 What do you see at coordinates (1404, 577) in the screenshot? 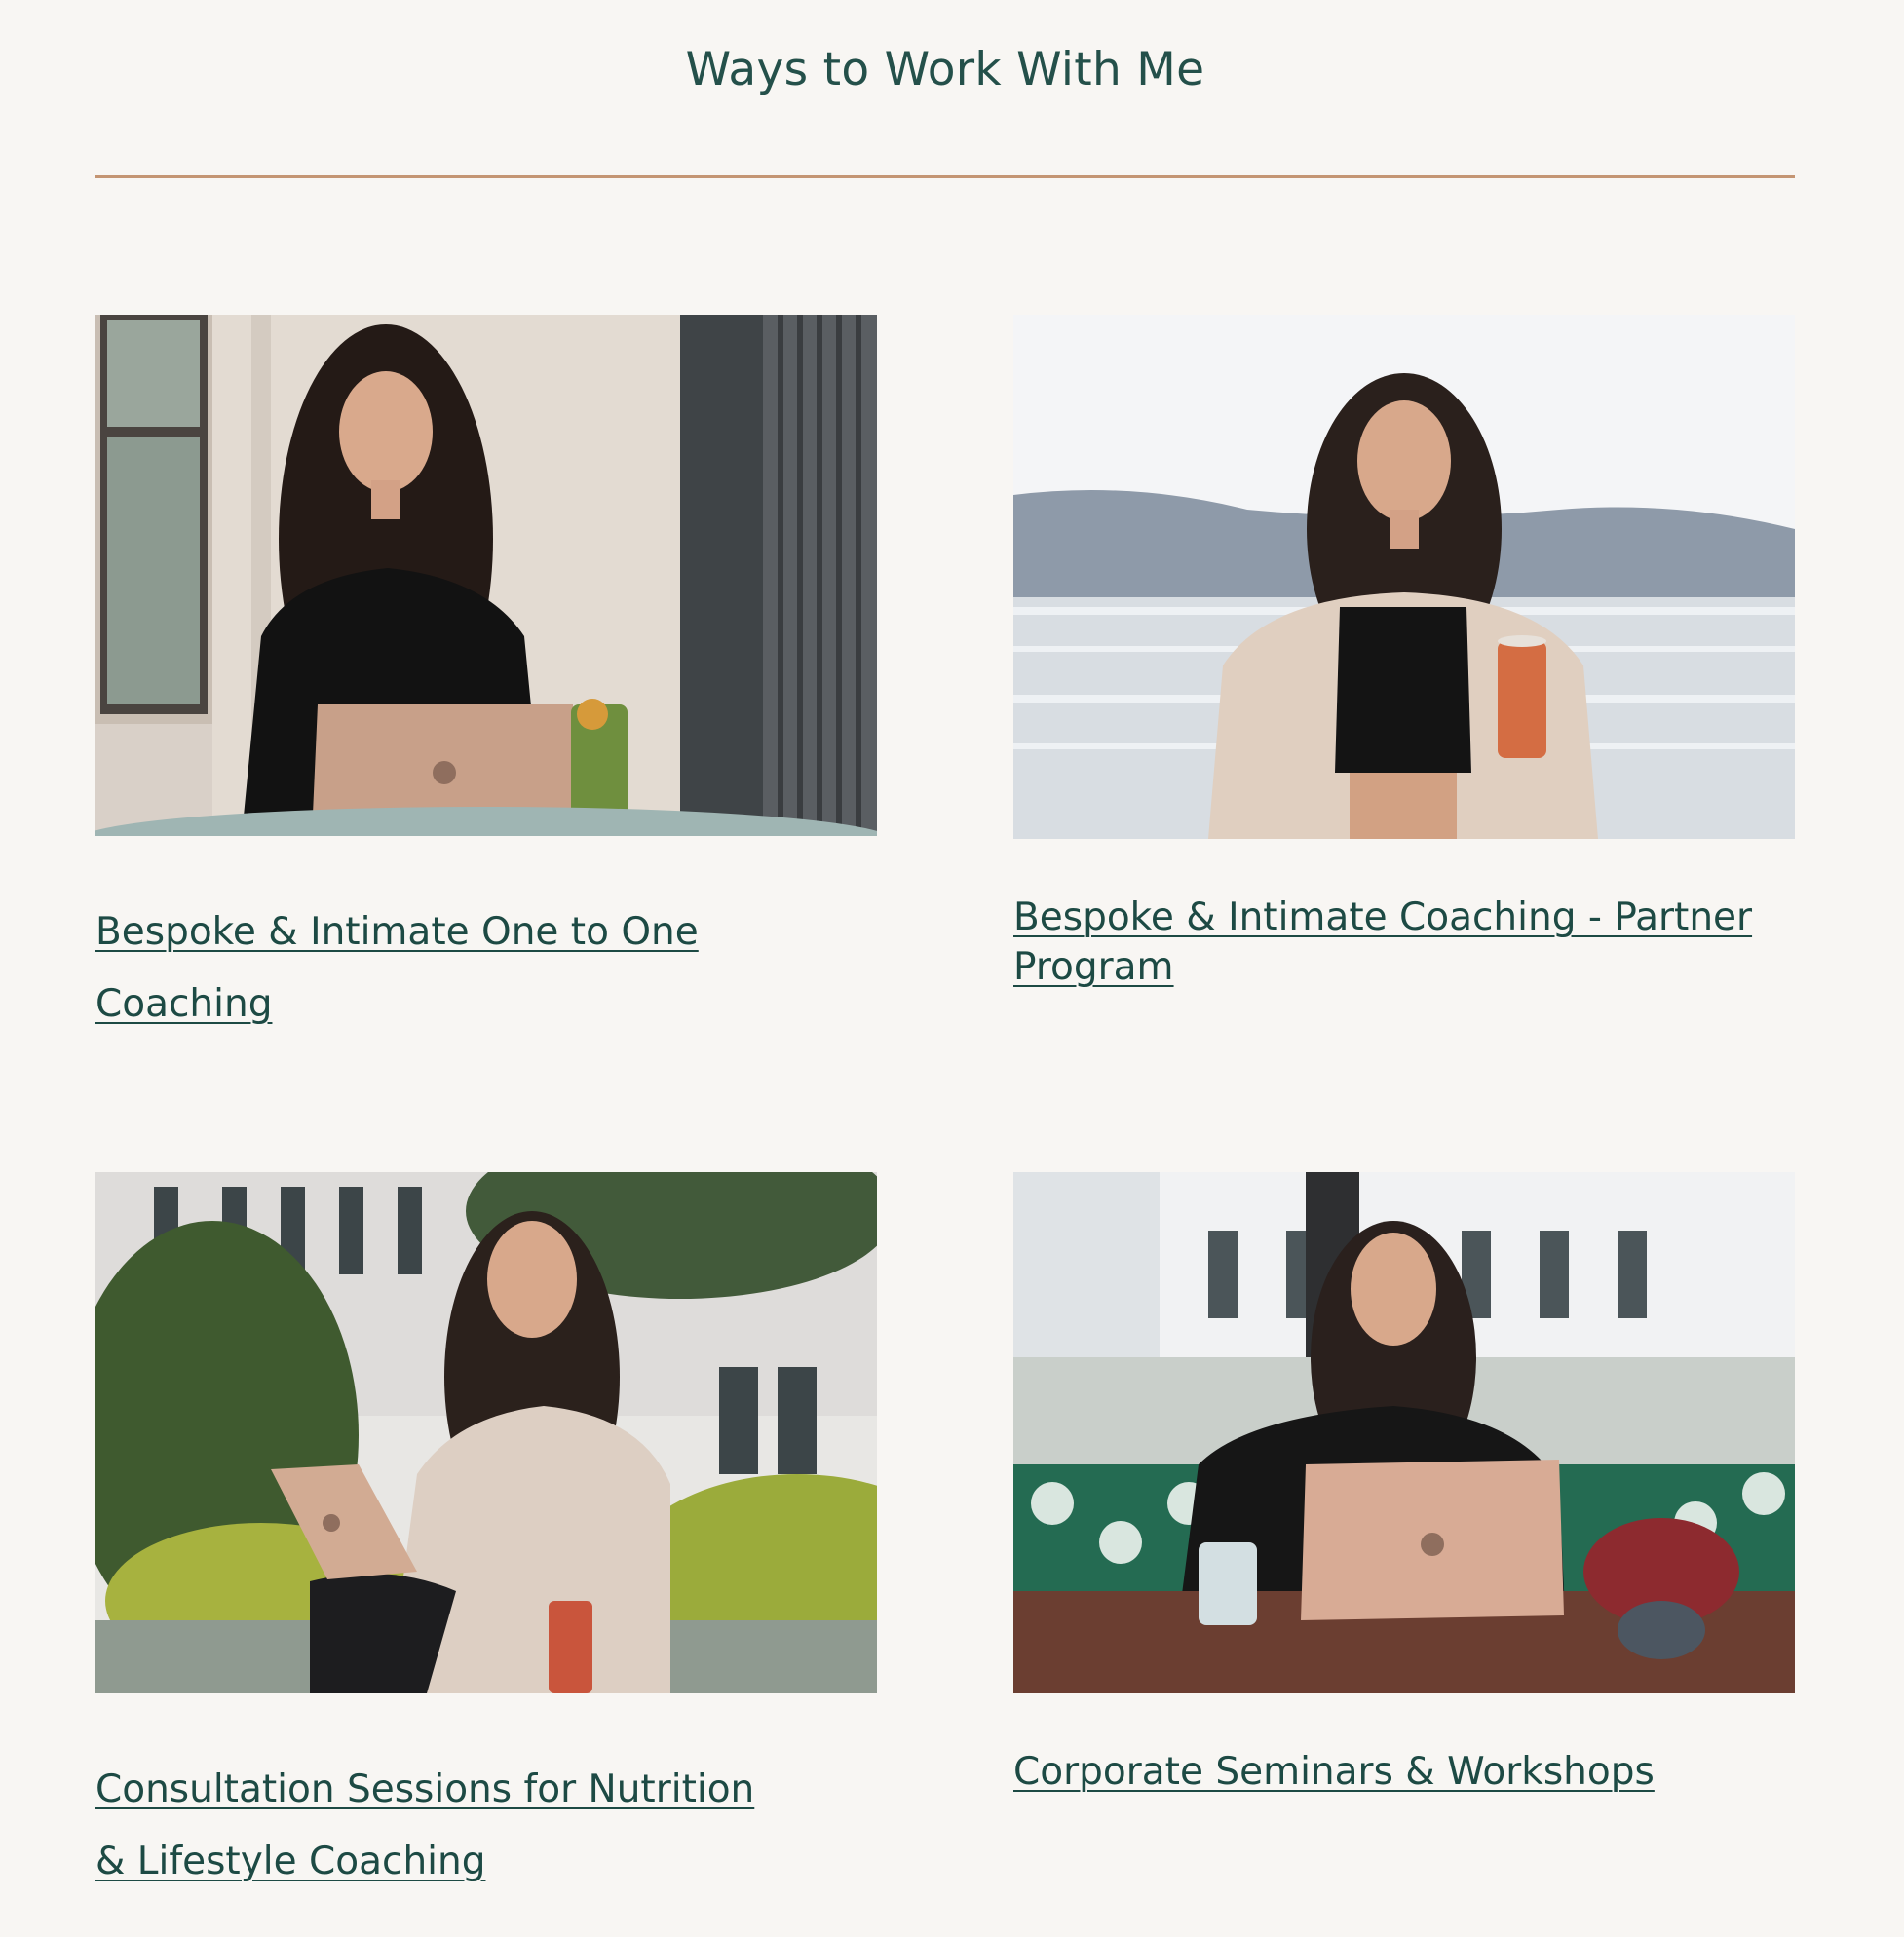
I see `card-photo-partner-program` at bounding box center [1404, 577].